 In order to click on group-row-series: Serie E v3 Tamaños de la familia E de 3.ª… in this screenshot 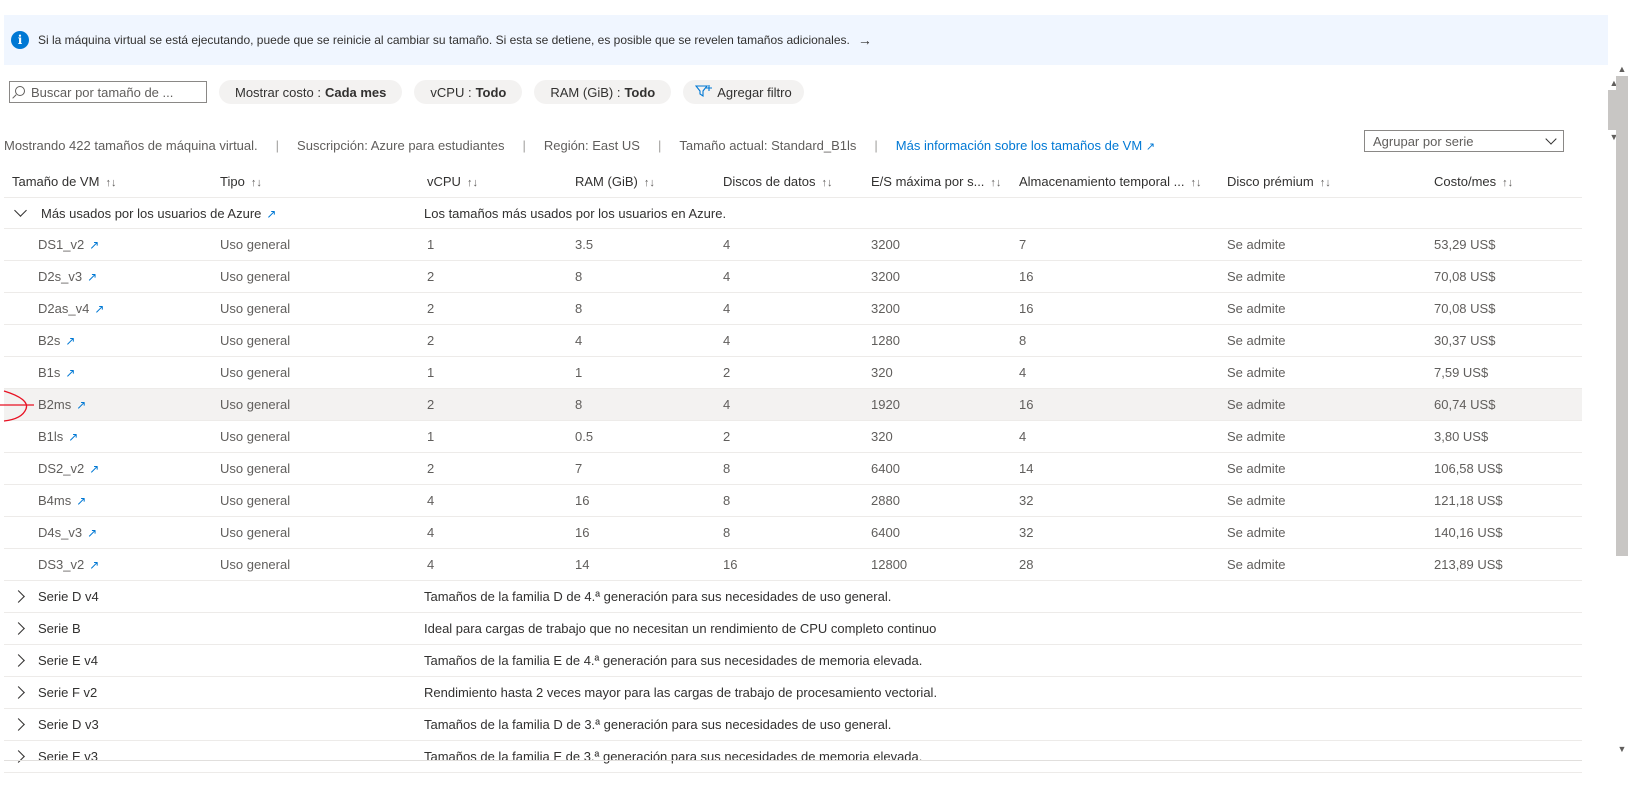, I will do `click(793, 757)`.